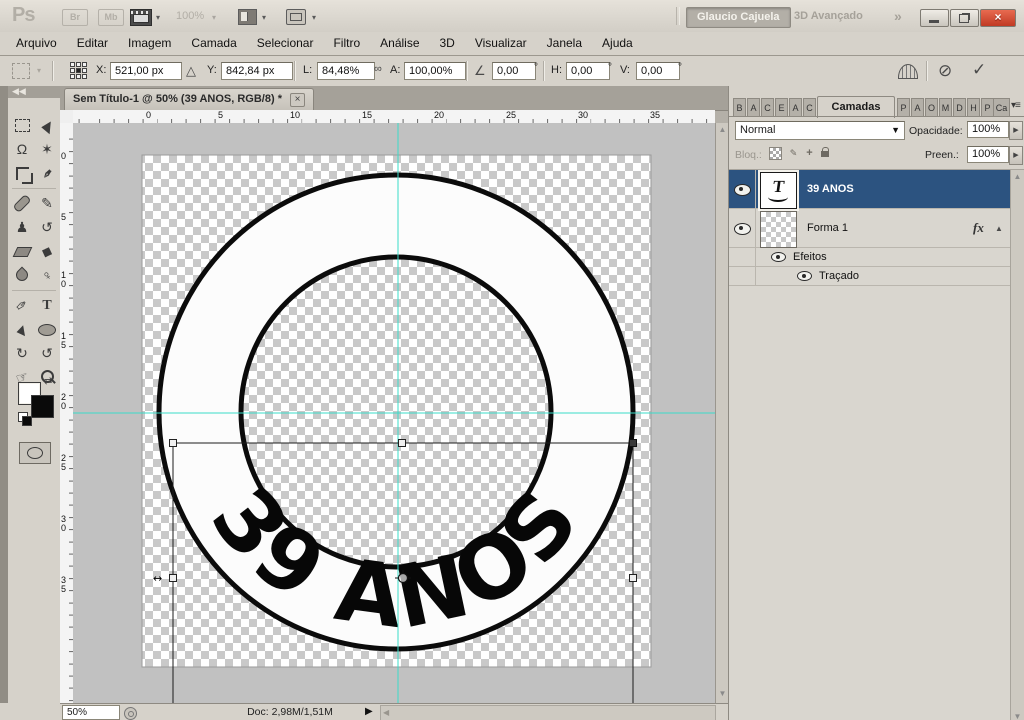 The height and width of the screenshot is (720, 1024). What do you see at coordinates (48, 381) in the screenshot?
I see `swap-colors-icon: ⇄` at bounding box center [48, 381].